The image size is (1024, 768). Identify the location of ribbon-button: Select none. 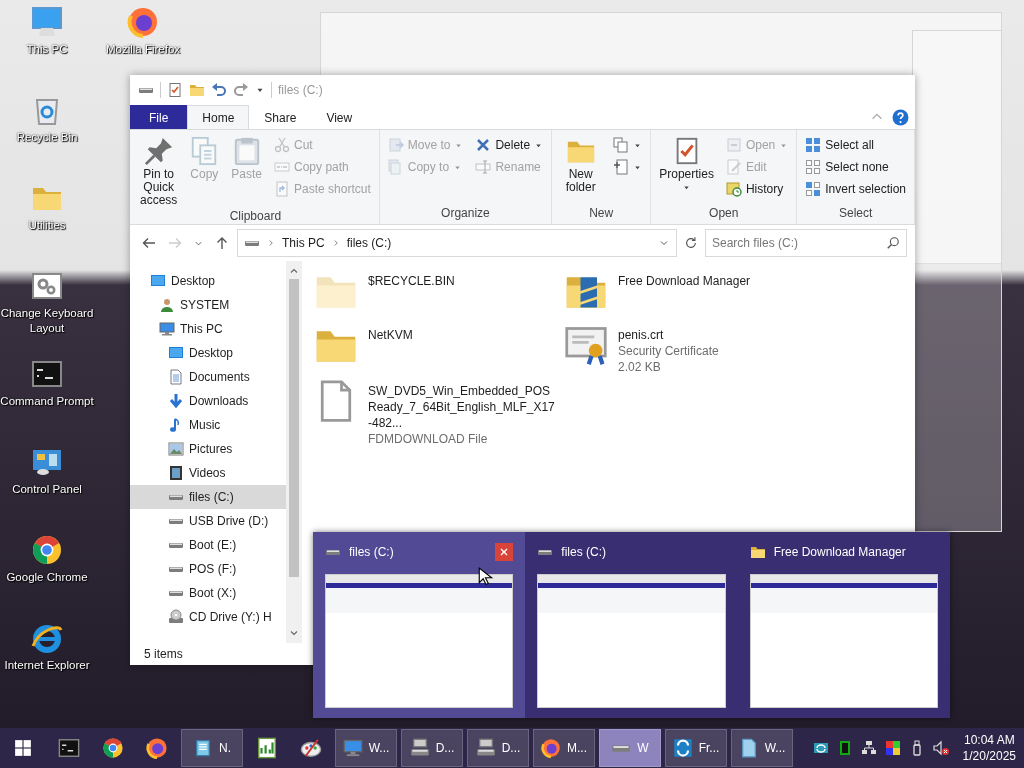
(855, 167).